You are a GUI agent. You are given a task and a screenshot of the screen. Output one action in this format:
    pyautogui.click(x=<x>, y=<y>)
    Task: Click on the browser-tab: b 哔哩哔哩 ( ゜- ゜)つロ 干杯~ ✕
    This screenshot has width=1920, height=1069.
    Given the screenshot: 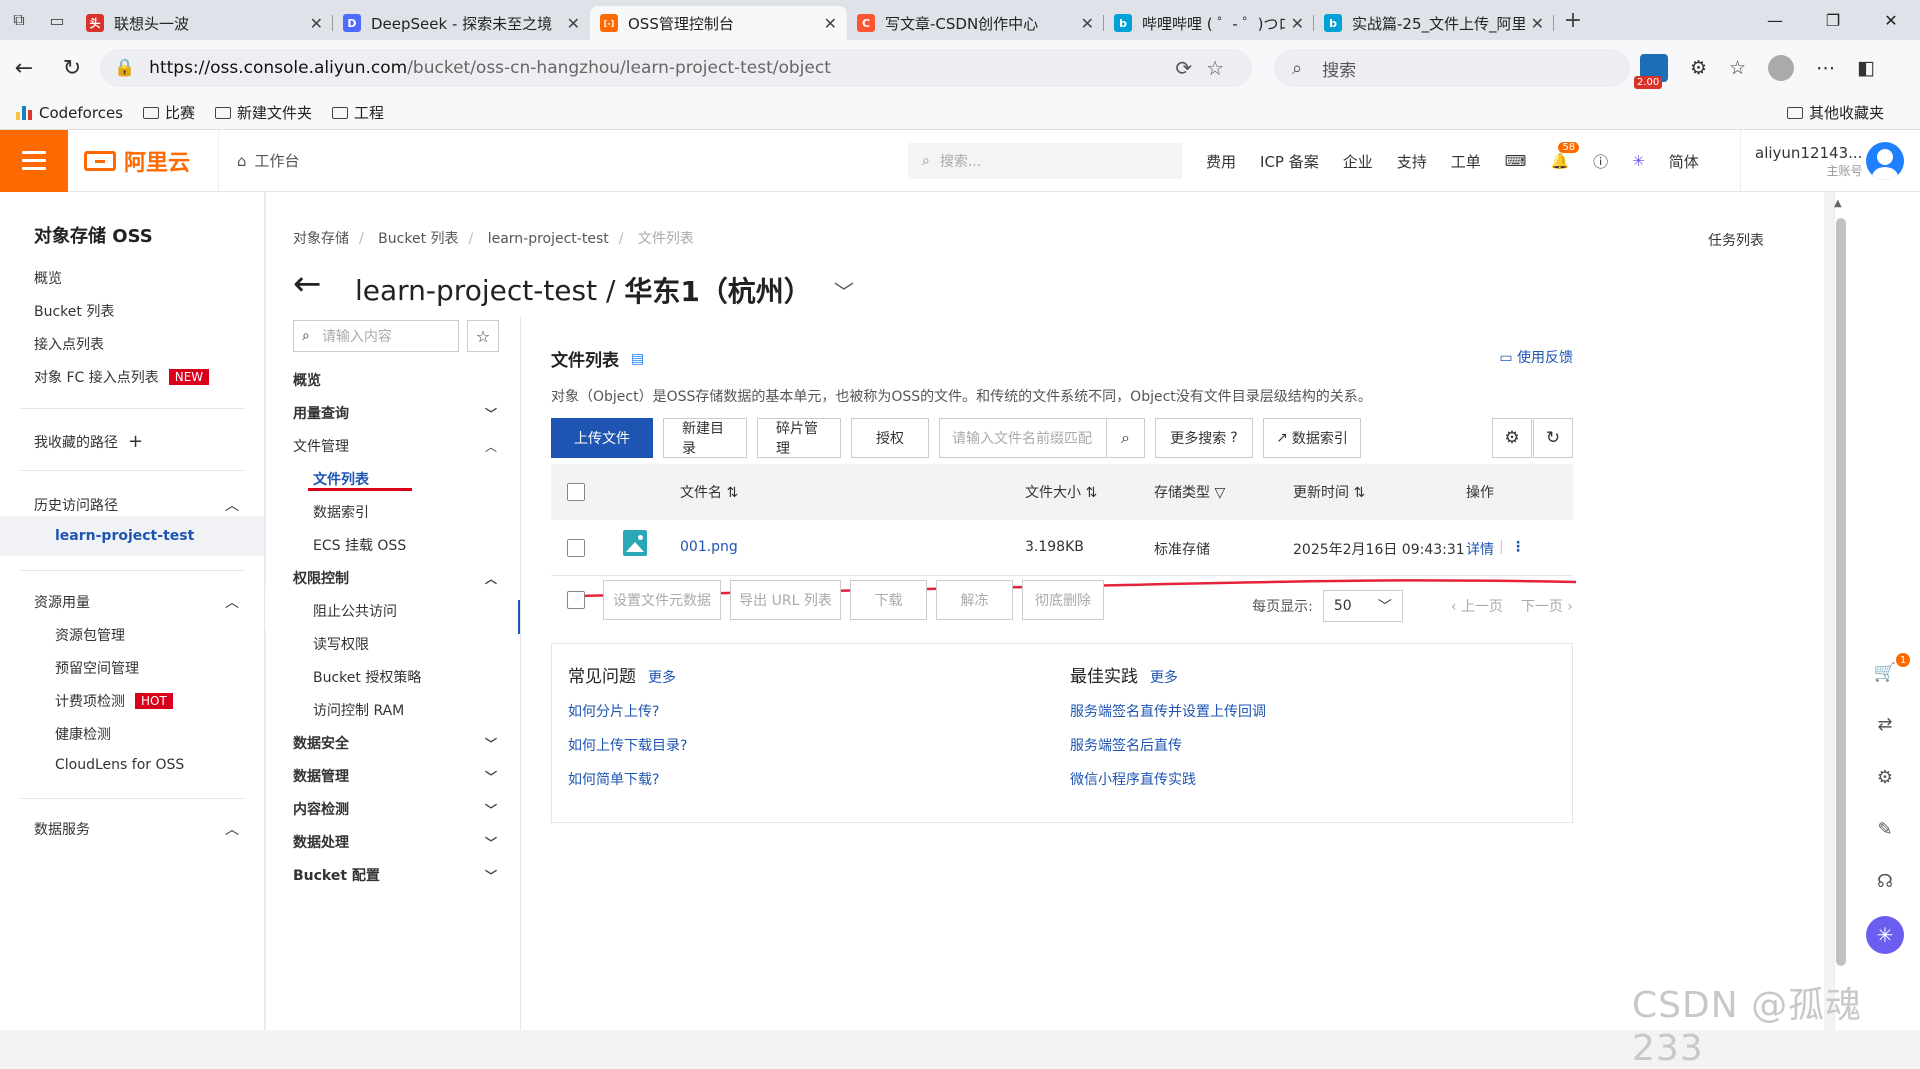 What is the action you would take?
    pyautogui.click(x=1209, y=23)
    